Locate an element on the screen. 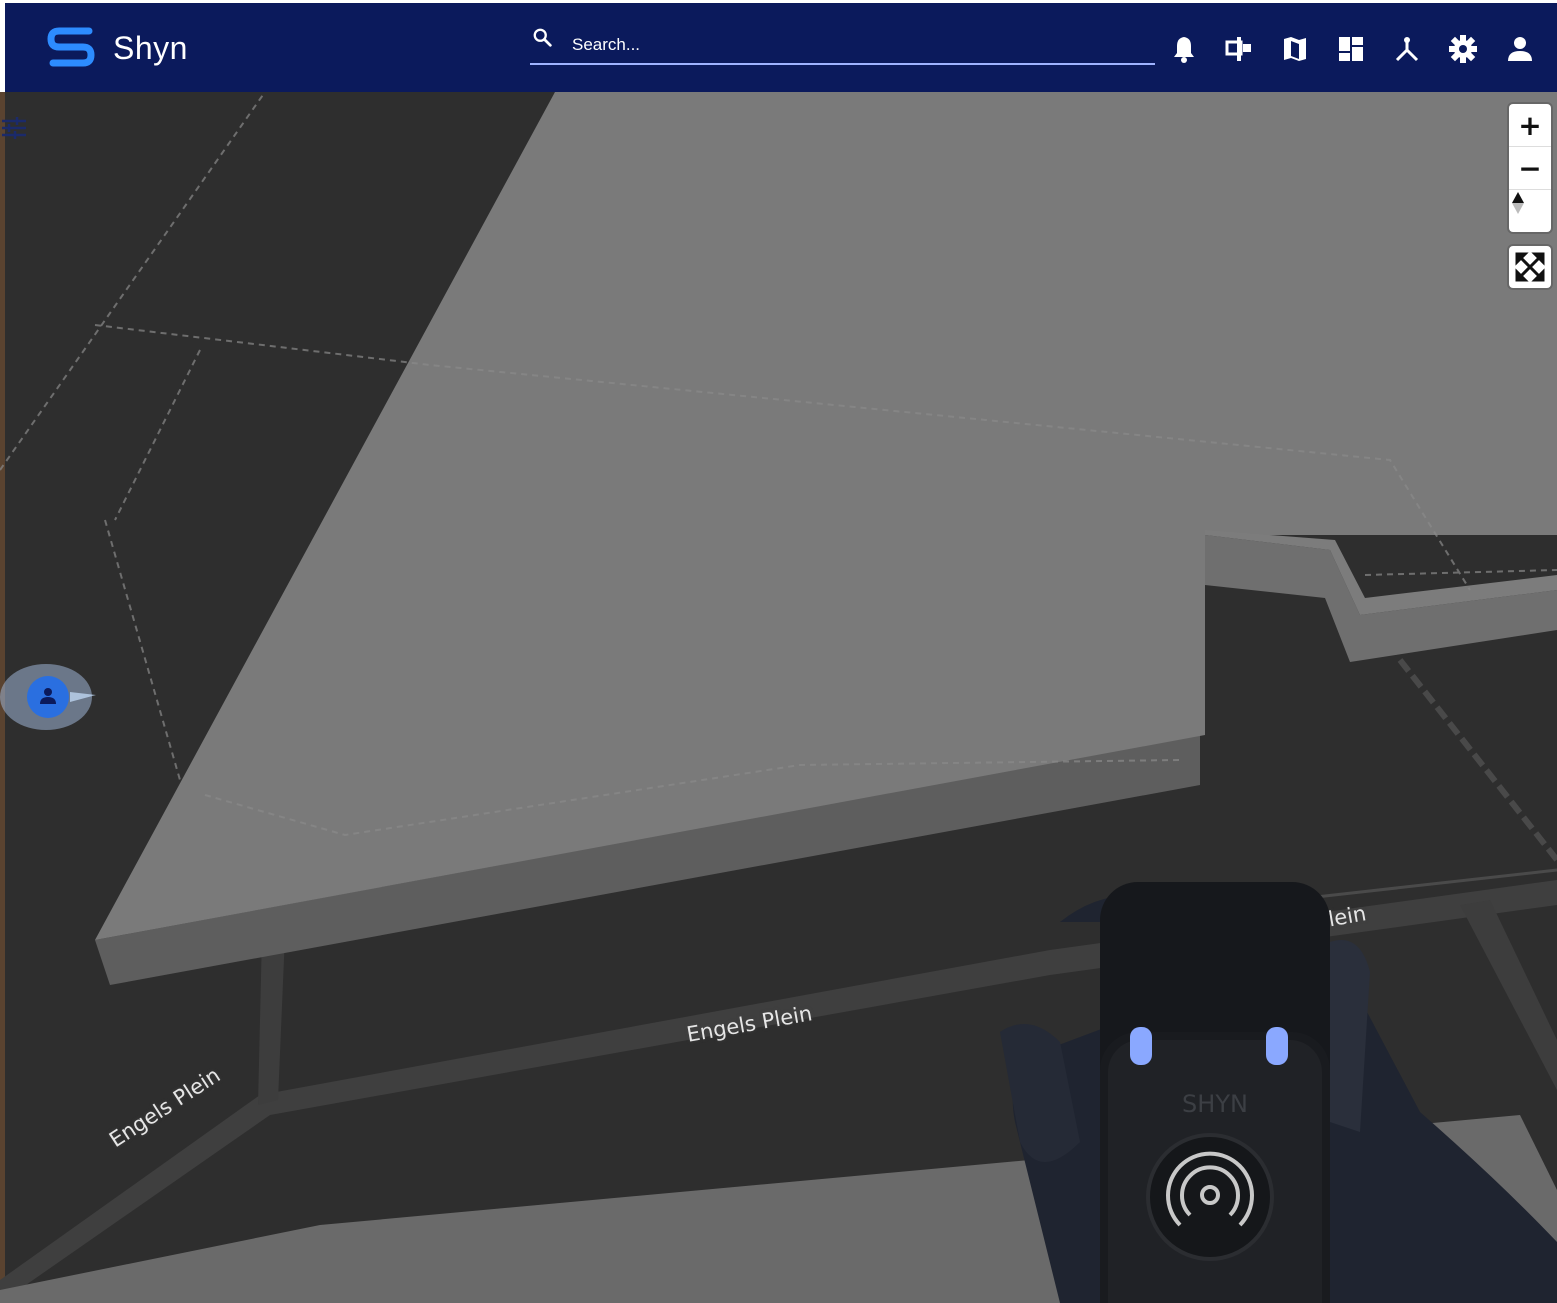  gear-icon is located at coordinates (1463, 49).